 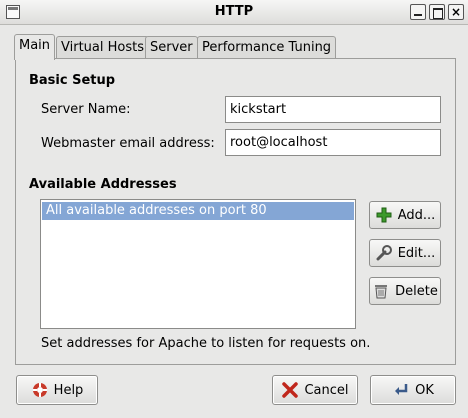 I want to click on trash-icon, so click(x=381, y=291).